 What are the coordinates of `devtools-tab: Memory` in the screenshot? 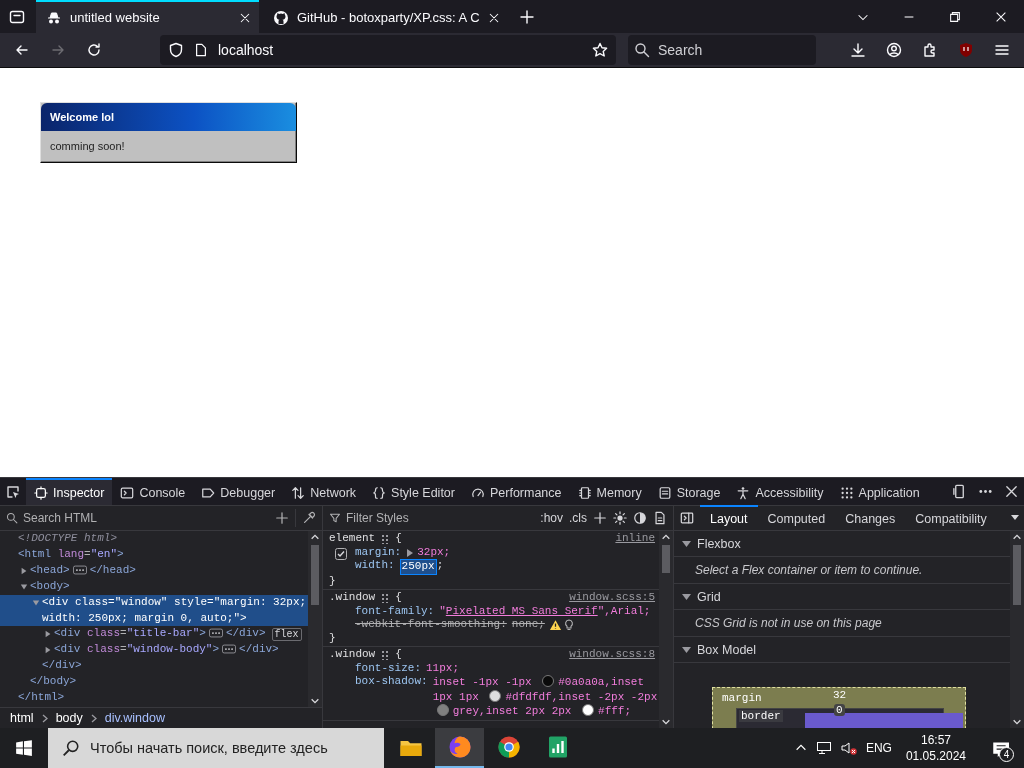 It's located at (609, 491).